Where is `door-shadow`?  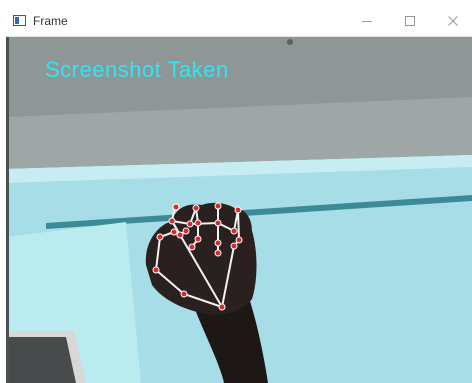 door-shadow is located at coordinates (41, 360).